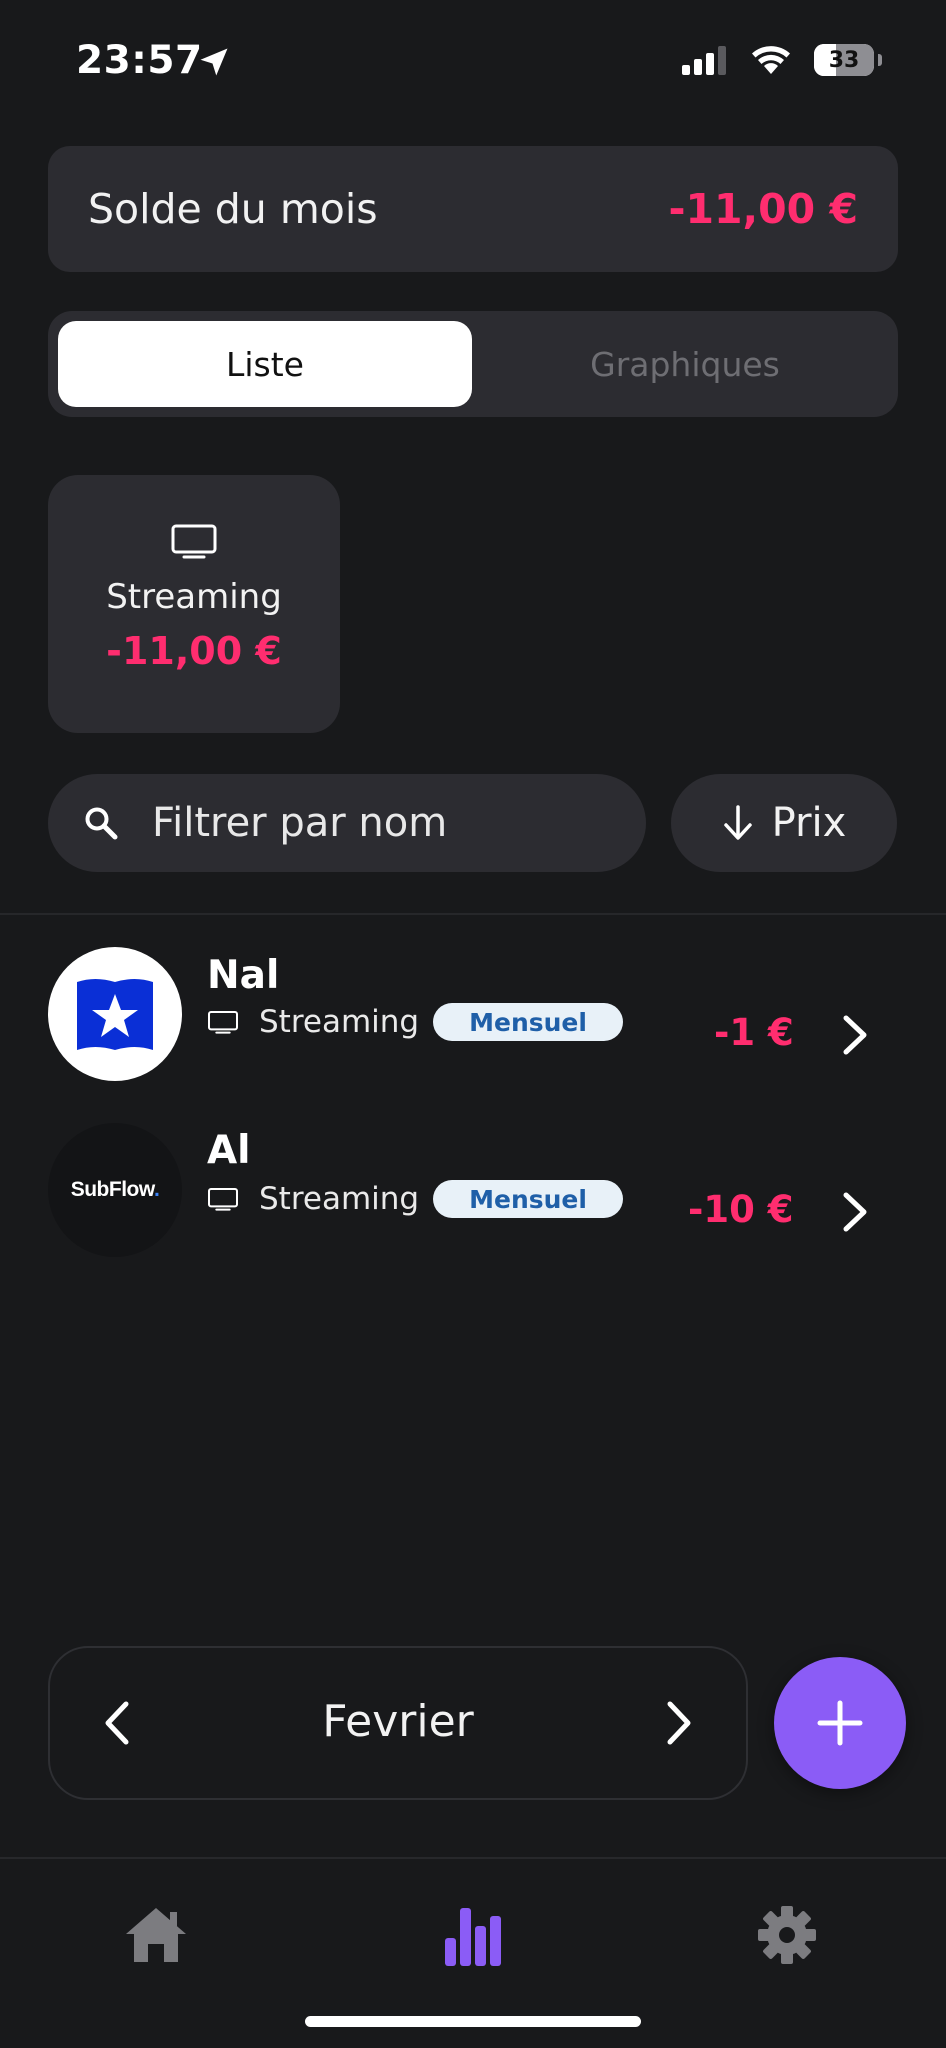  I want to click on chart-bar-icon, so click(473, 1937).